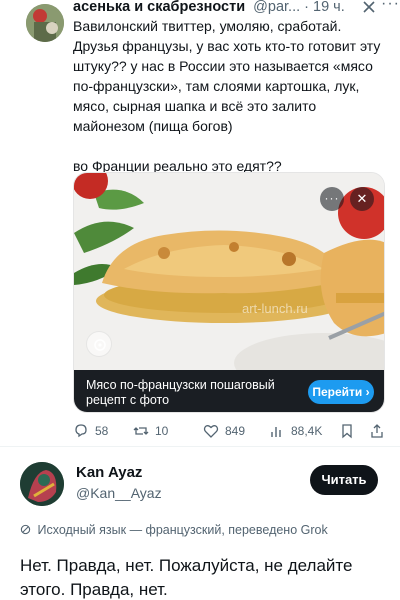 Image resolution: width=400 pixels, height=600 pixels. Describe the element at coordinates (102, 431) in the screenshot. I see `reply-count: 58` at that location.